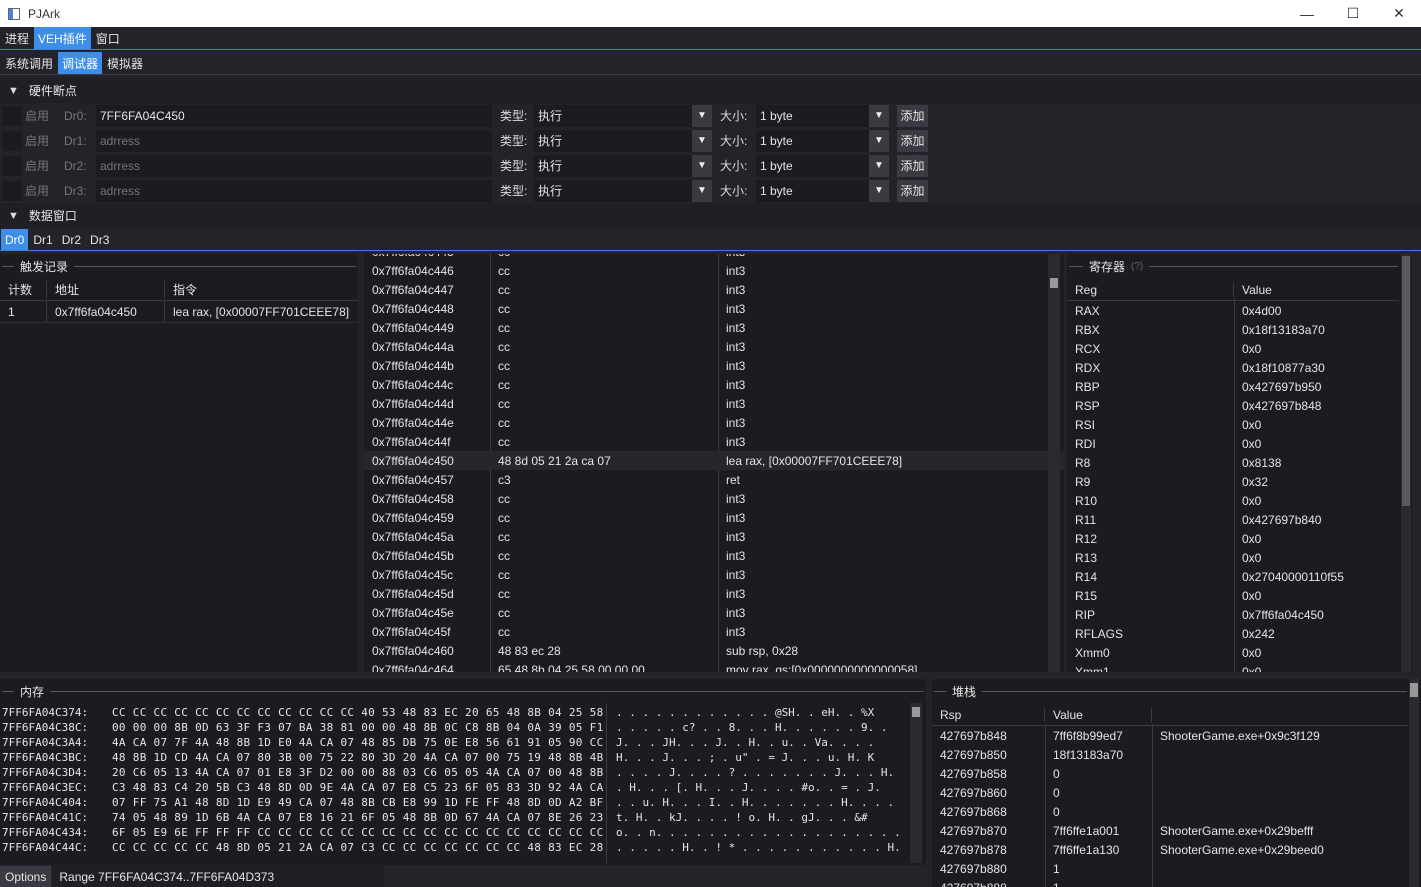  What do you see at coordinates (62, 38) in the screenshot?
I see `menu-veh-plugin: VEH插件` at bounding box center [62, 38].